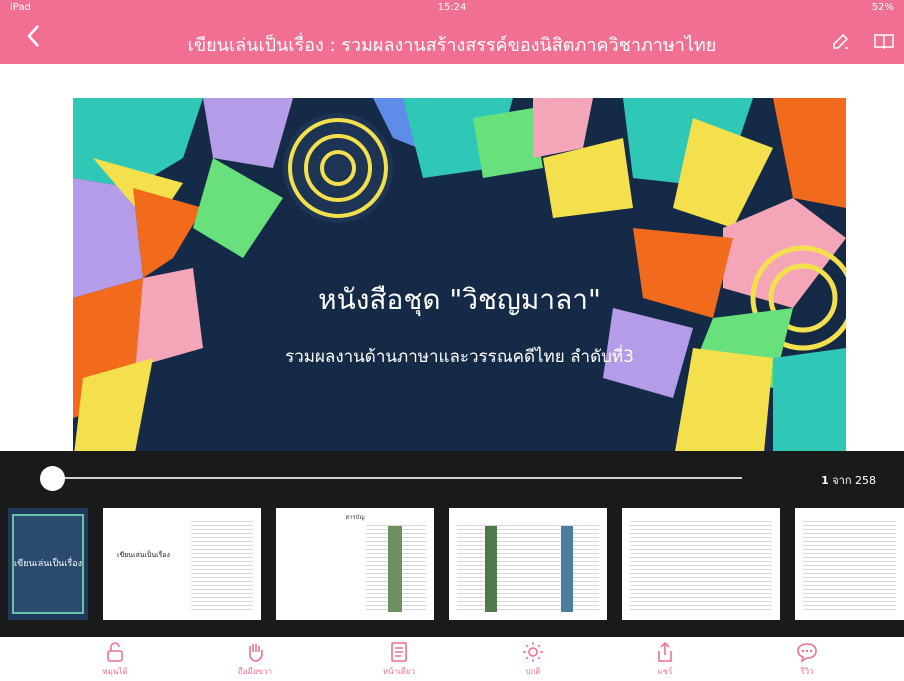 This screenshot has height=681, width=904. What do you see at coordinates (115, 652) in the screenshot?
I see `unlock-rotation-icon` at bounding box center [115, 652].